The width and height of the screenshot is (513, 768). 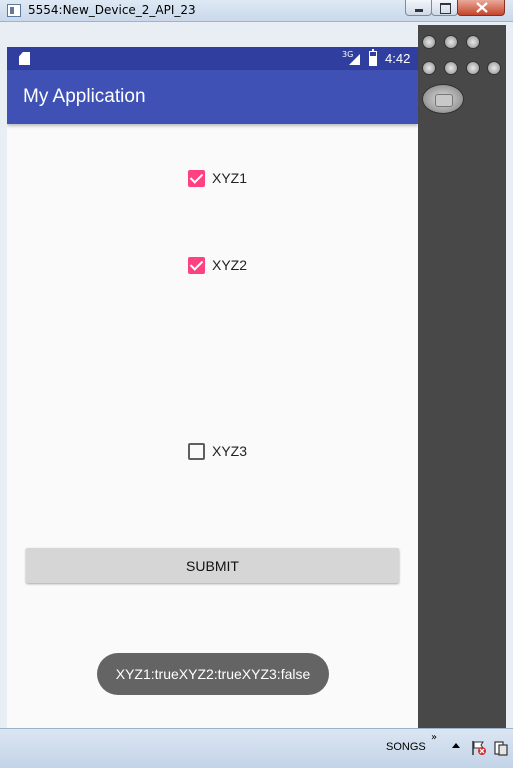 I want to click on menu-hw-button, so click(x=451, y=68).